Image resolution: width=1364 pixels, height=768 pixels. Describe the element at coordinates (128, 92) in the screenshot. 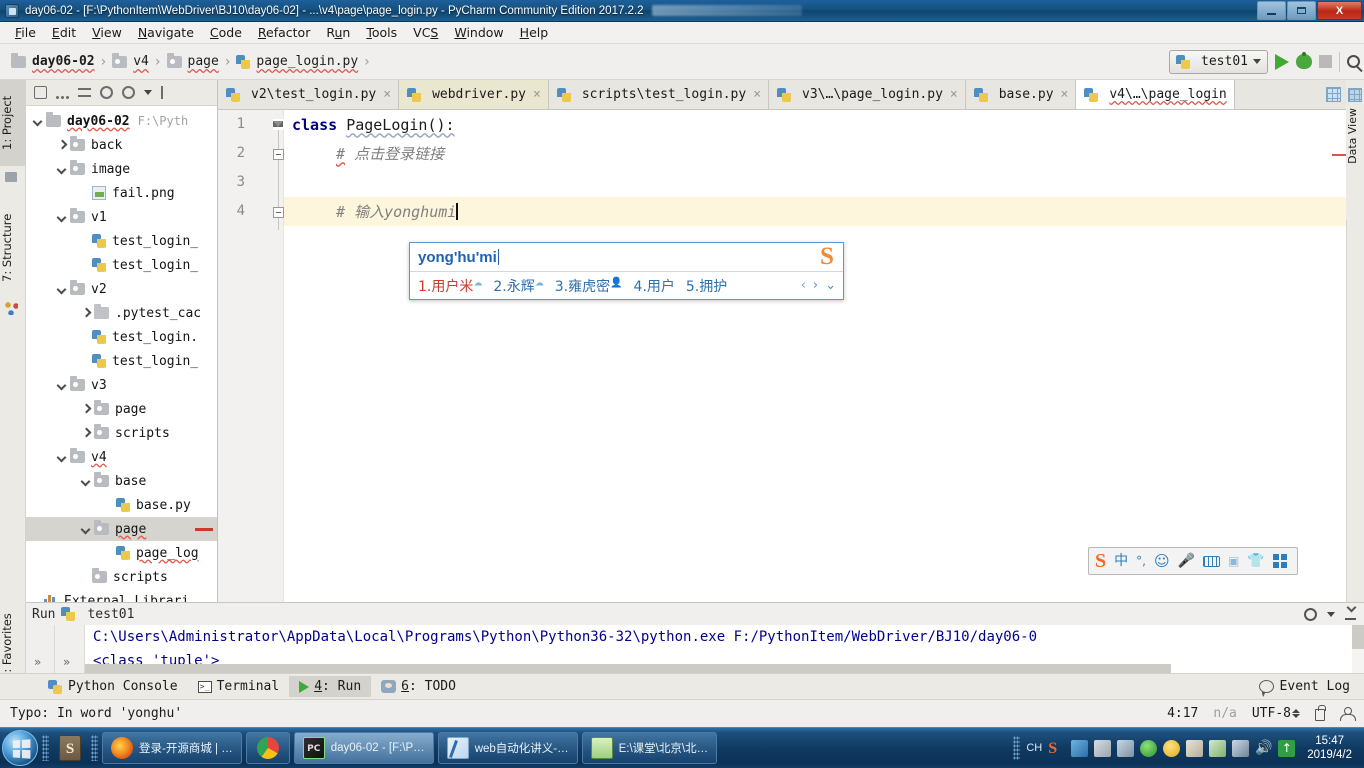

I see `settings-gear-icon` at that location.